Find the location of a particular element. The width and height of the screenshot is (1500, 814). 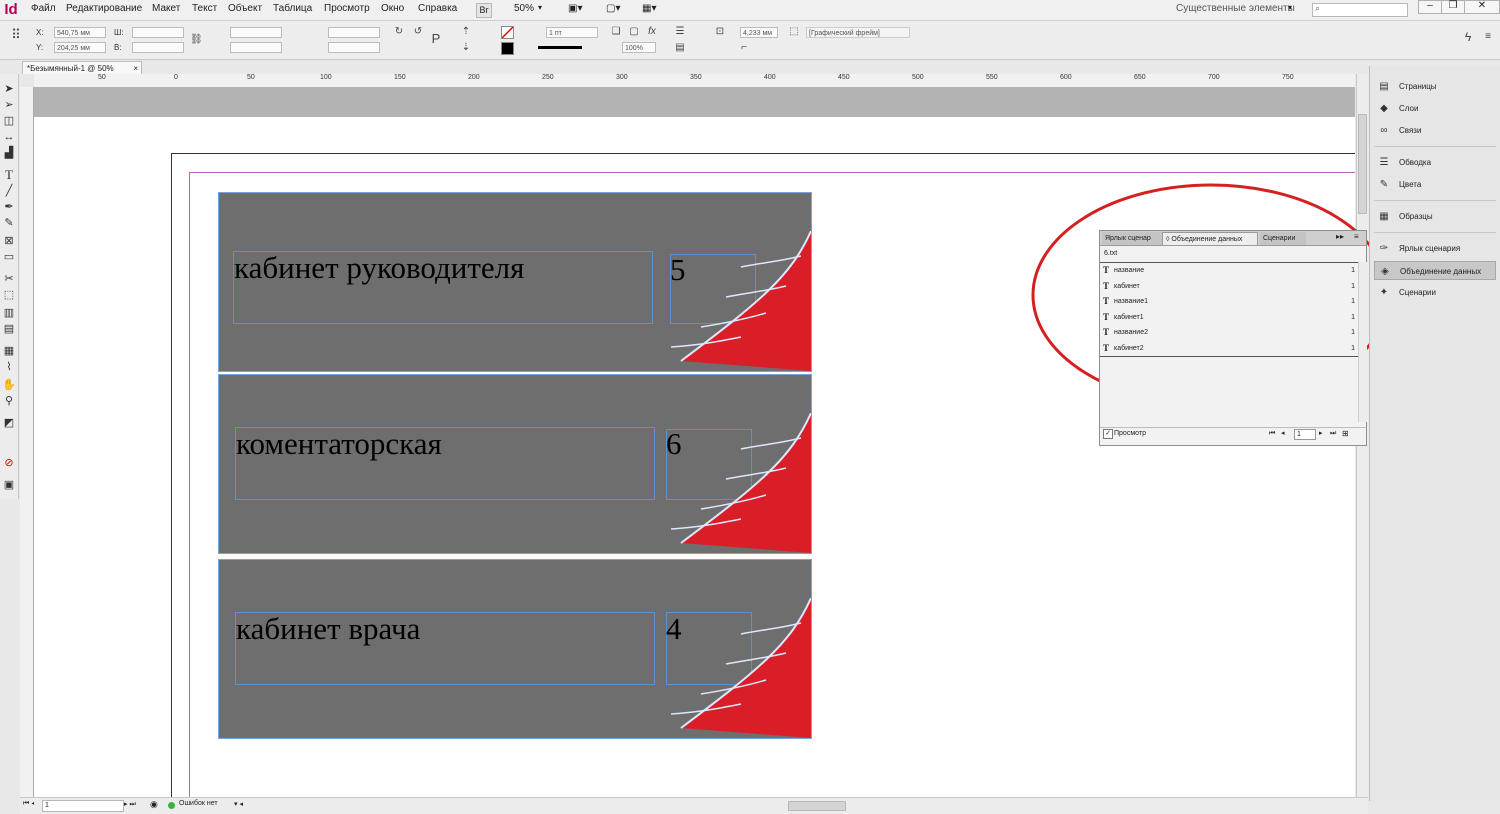

frame-fitting-icon: ⊡ is located at coordinates (720, 32).